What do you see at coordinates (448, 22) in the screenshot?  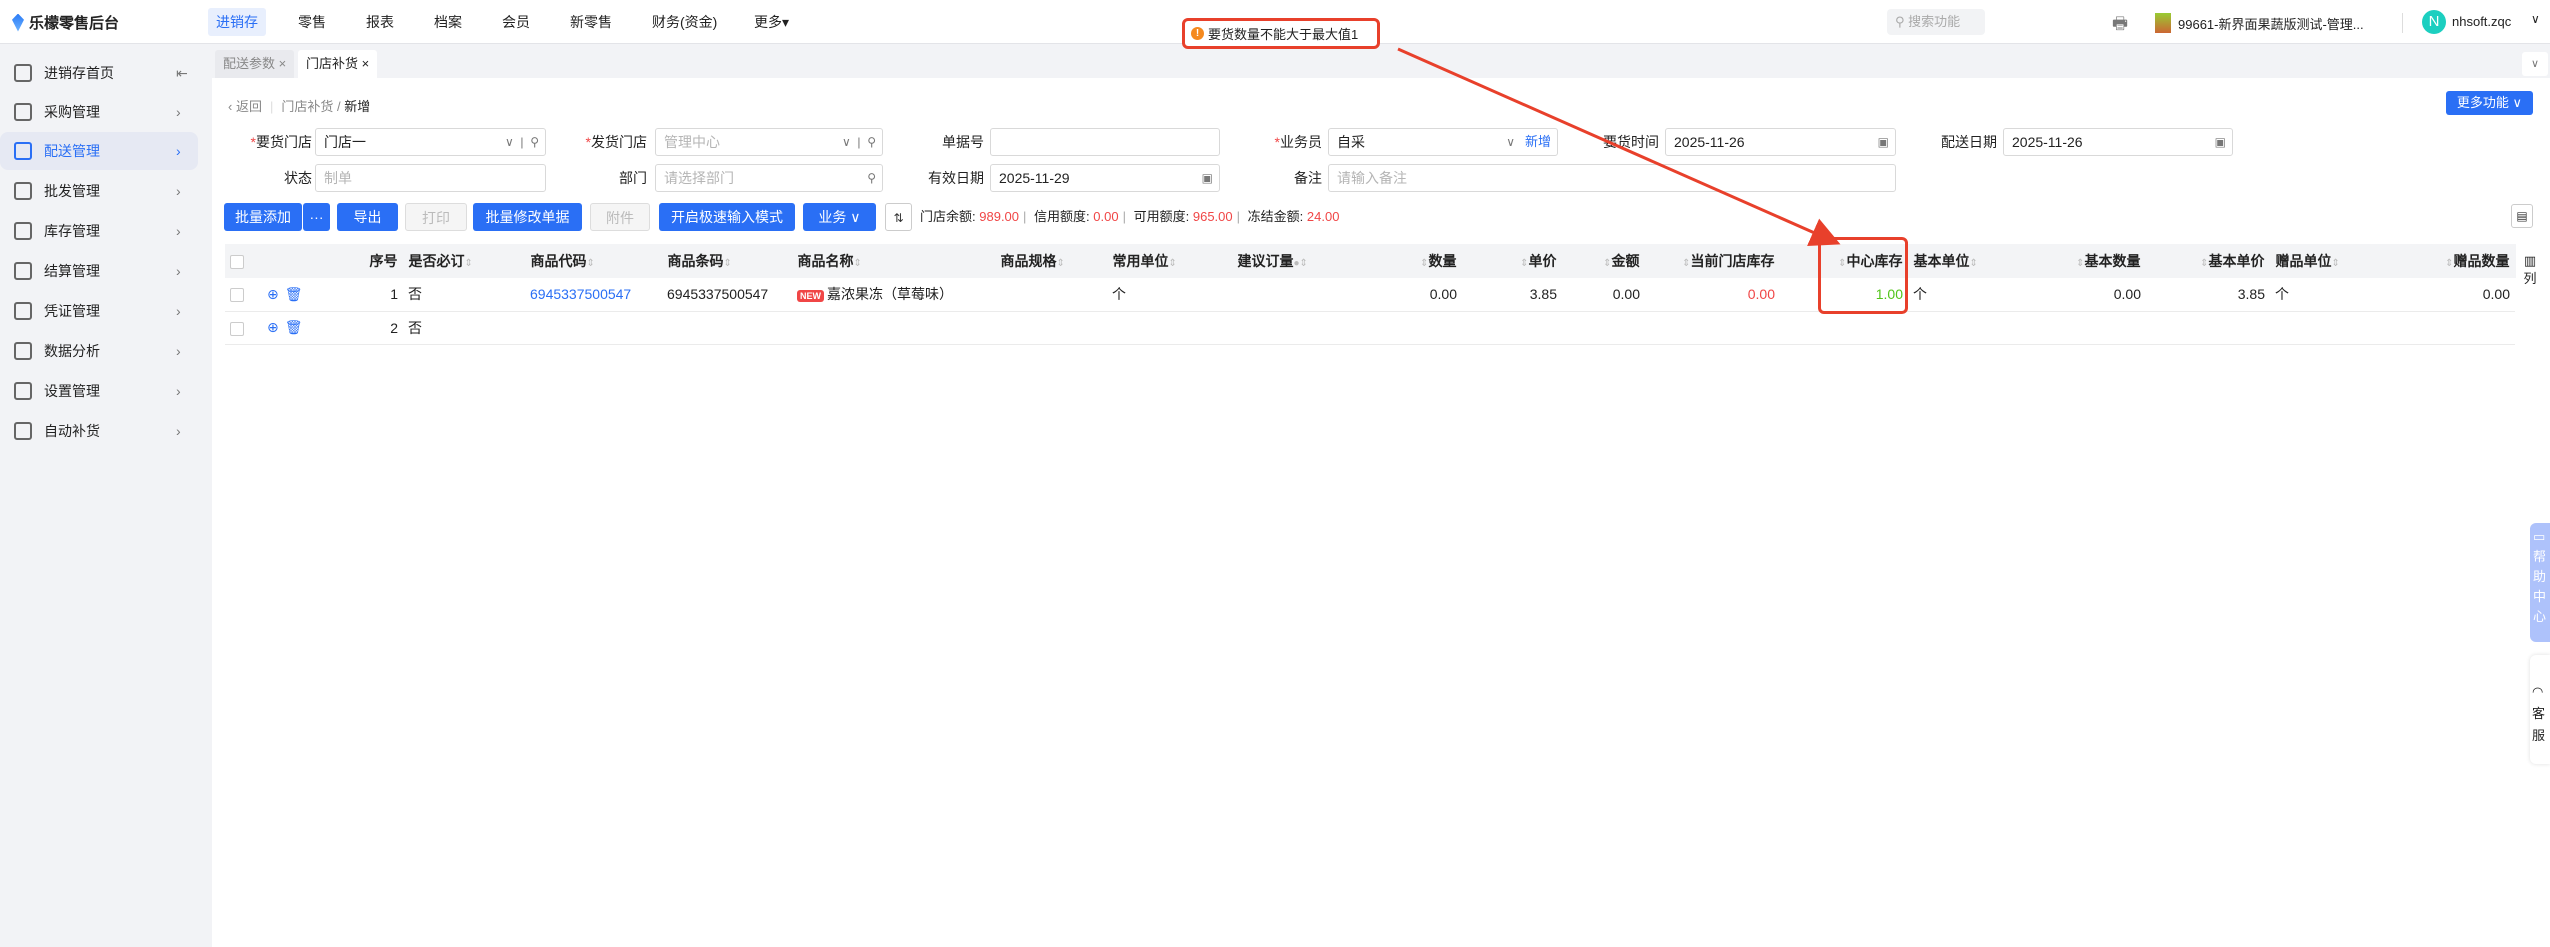 I see `nav-archive: 档案` at bounding box center [448, 22].